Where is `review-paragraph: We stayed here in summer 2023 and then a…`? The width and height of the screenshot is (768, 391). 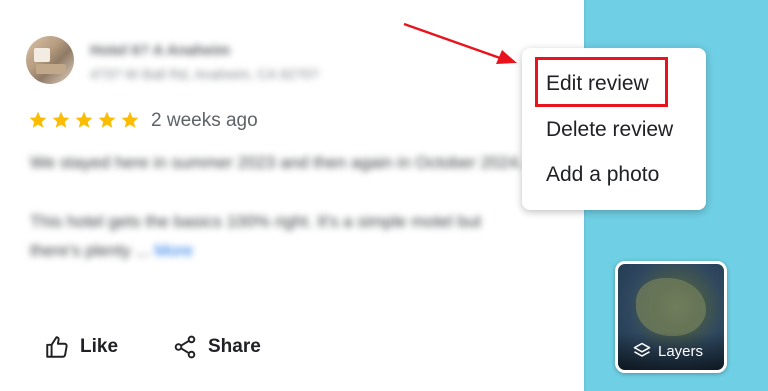
review-paragraph: We stayed here in summer 2023 and then a… is located at coordinates (276, 162).